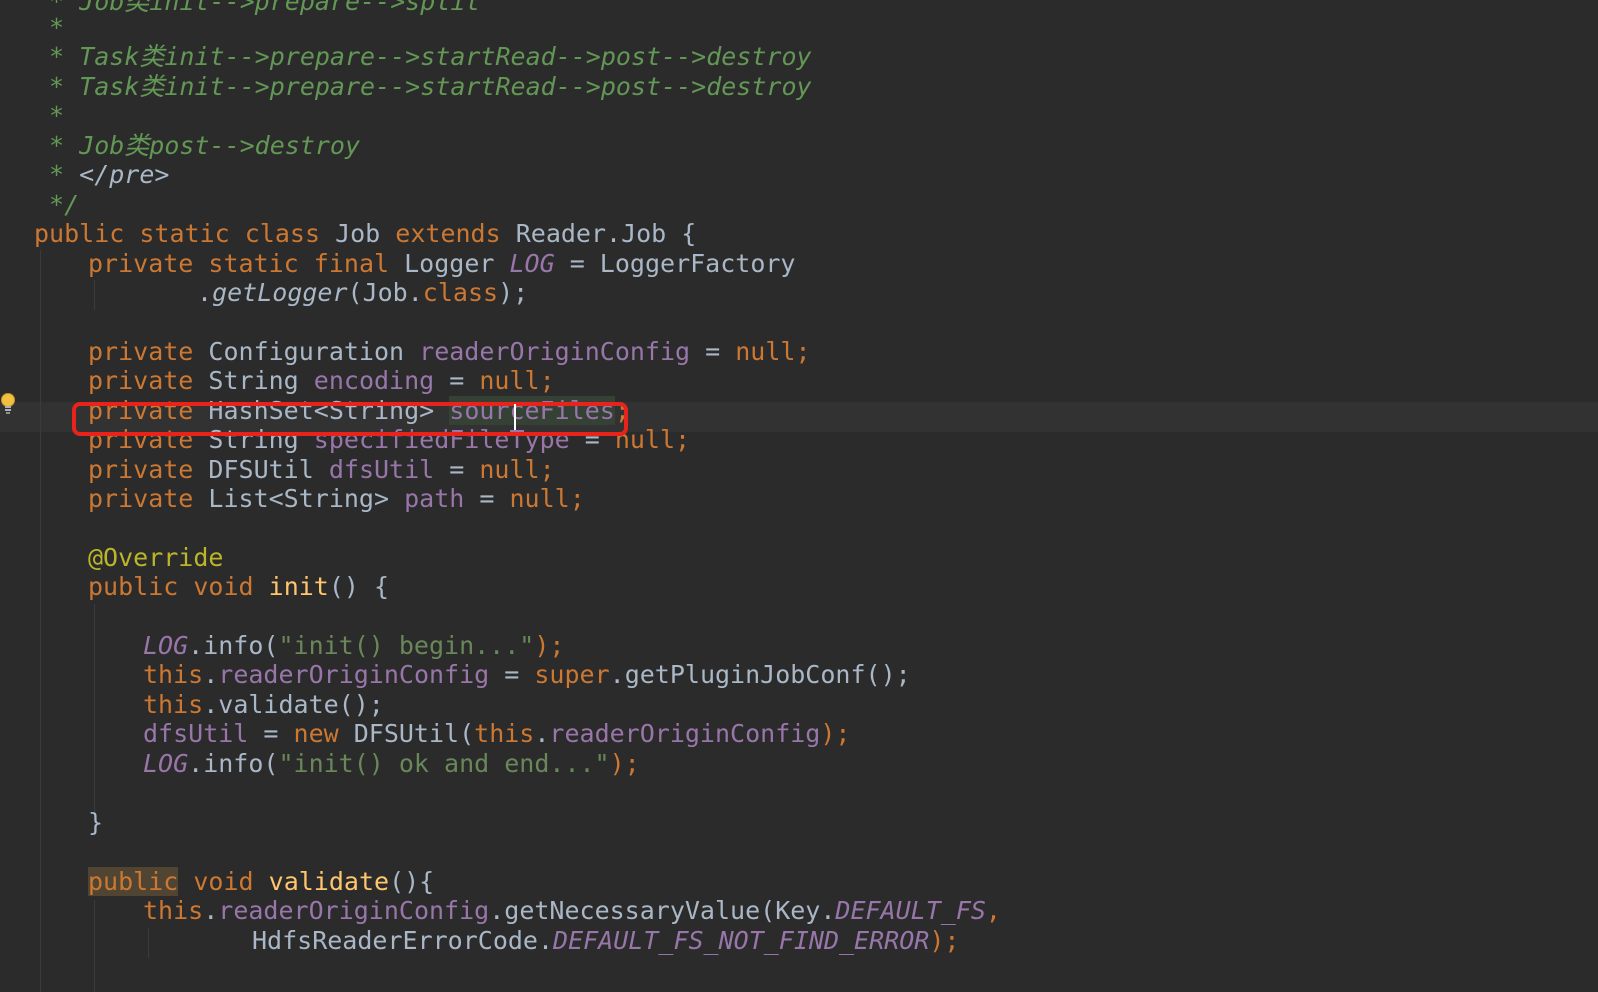 The image size is (1598, 992). Describe the element at coordinates (515, 417) in the screenshot. I see `text-caret` at that location.